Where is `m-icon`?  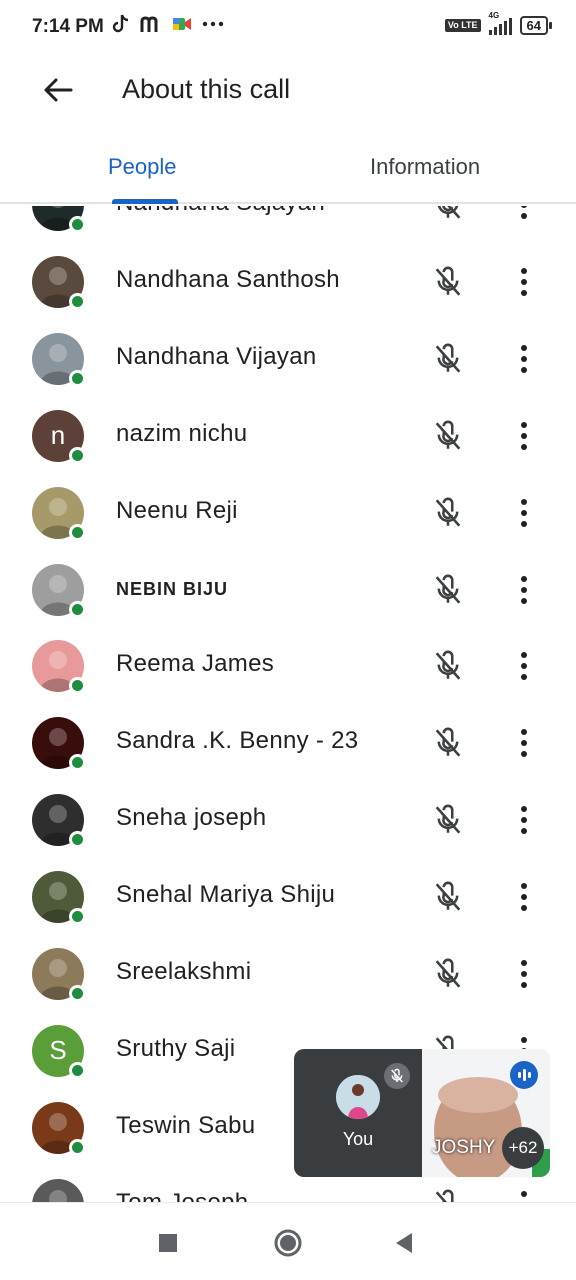
m-icon is located at coordinates (149, 24).